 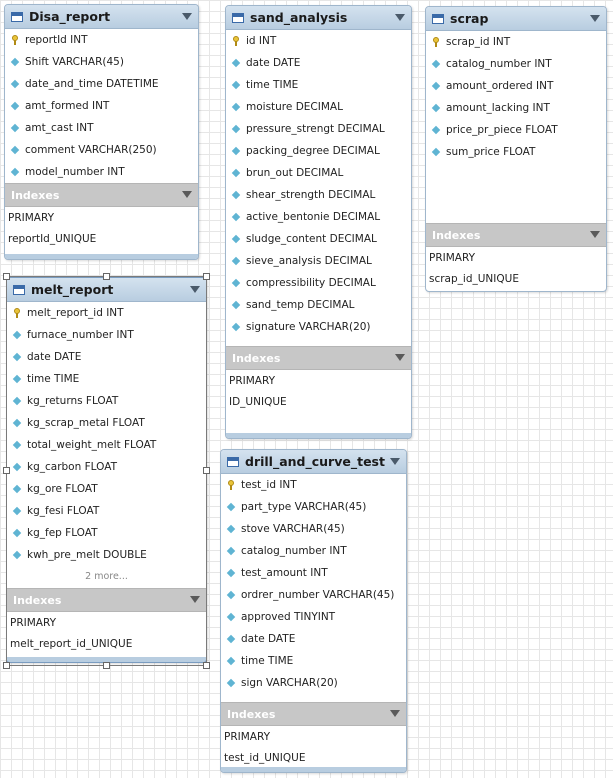 What do you see at coordinates (516, 42) in the screenshot?
I see `column-row: scrap_id INT` at bounding box center [516, 42].